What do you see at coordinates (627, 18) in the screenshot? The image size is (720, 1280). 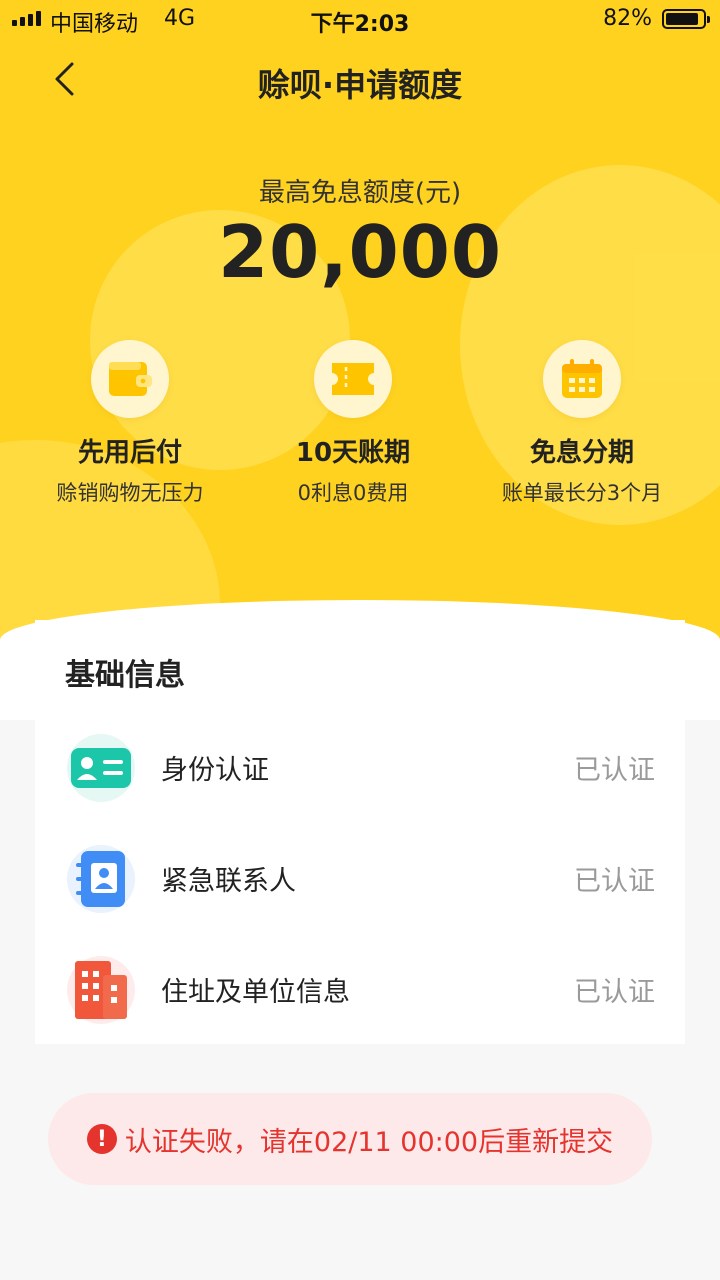 I see `battery-percent: 82%` at bounding box center [627, 18].